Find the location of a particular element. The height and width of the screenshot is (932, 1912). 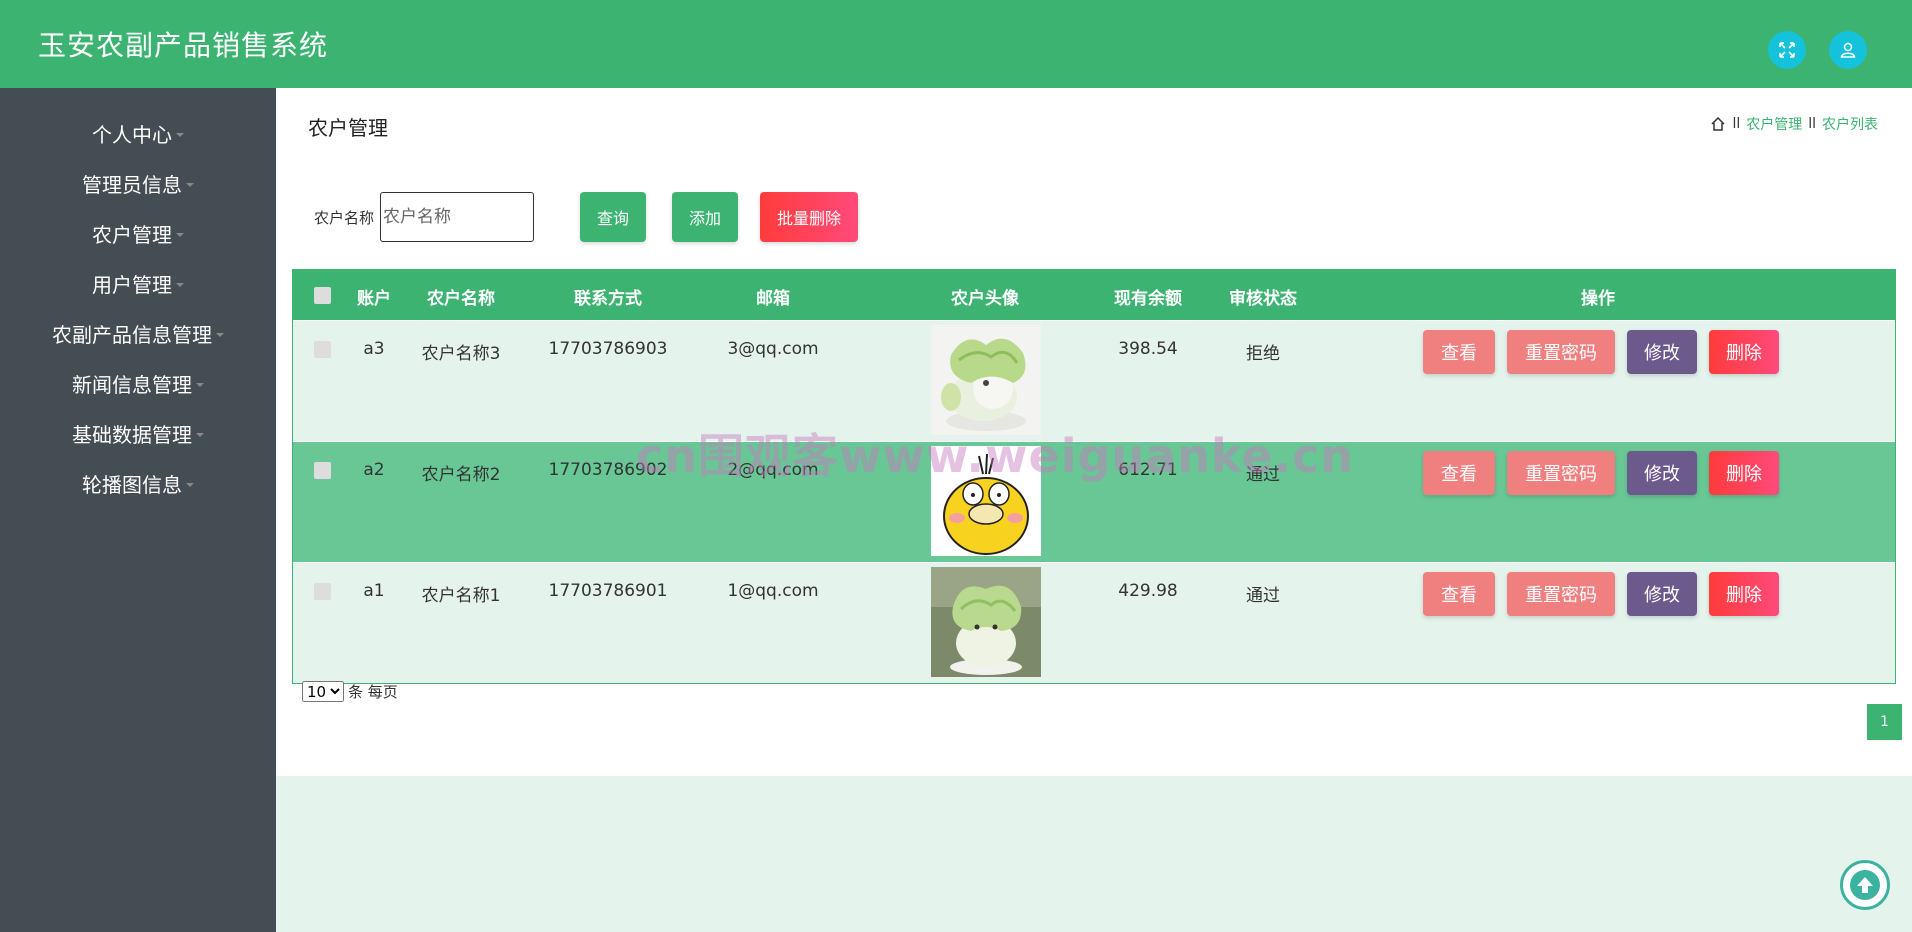

breadcrumb: ll 农户管理 ll 农户列表 is located at coordinates (1794, 124).